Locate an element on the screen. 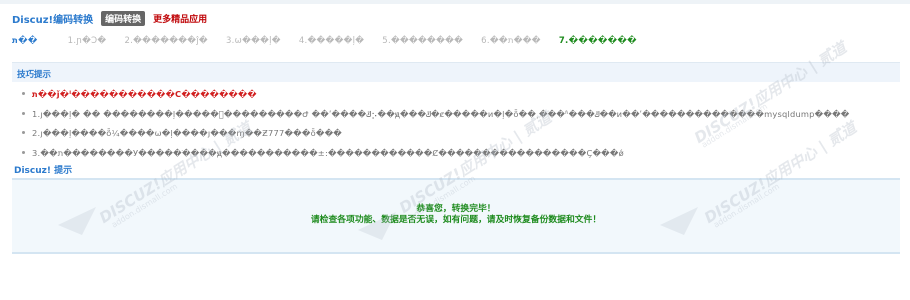  top-border is located at coordinates (455, 2).